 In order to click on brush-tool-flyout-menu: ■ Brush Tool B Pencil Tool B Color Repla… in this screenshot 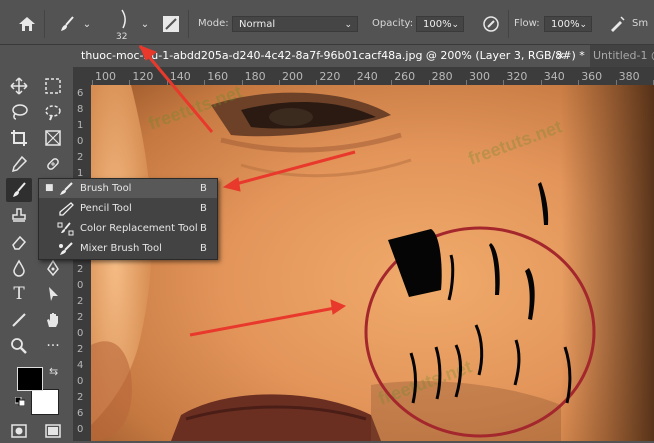, I will do `click(128, 219)`.